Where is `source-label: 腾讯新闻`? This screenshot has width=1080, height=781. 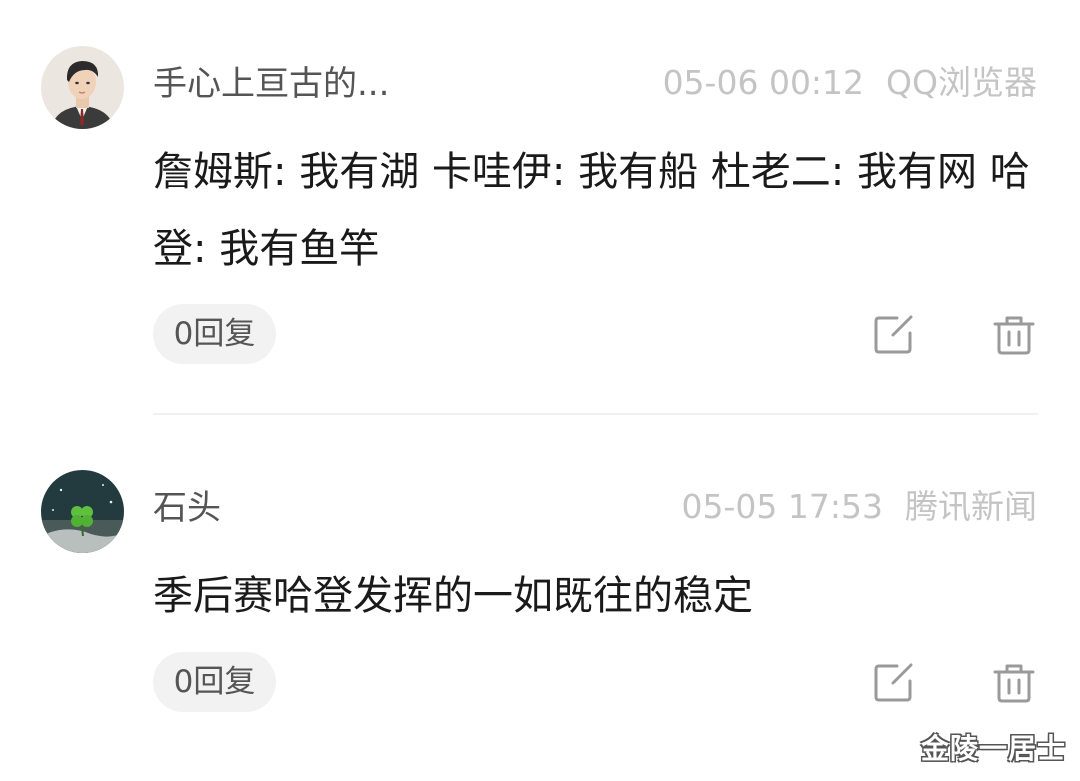
source-label: 腾讯新闻 is located at coordinates (971, 506).